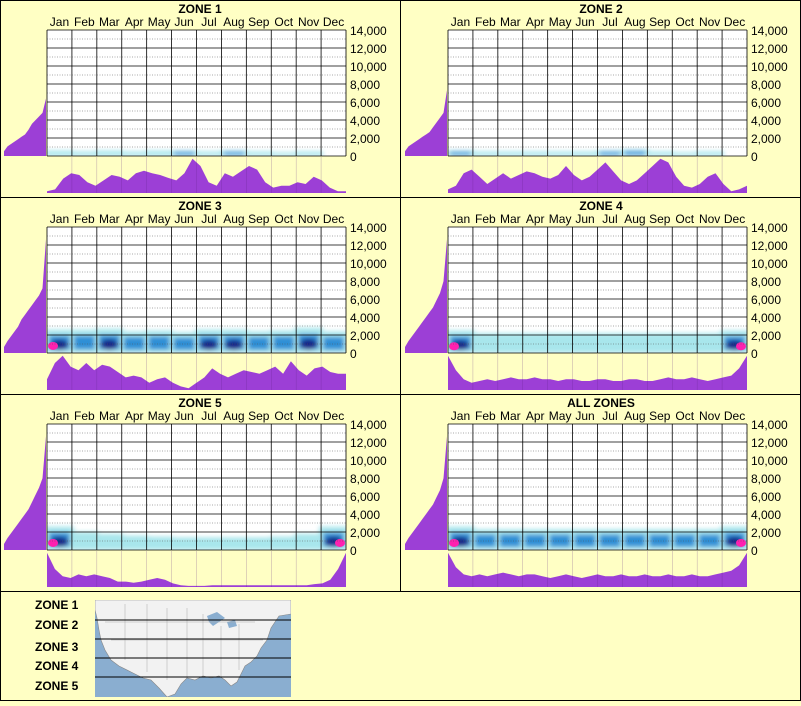 This screenshot has width=801, height=706. What do you see at coordinates (560, 540) in the screenshot?
I see `density-core-may` at bounding box center [560, 540].